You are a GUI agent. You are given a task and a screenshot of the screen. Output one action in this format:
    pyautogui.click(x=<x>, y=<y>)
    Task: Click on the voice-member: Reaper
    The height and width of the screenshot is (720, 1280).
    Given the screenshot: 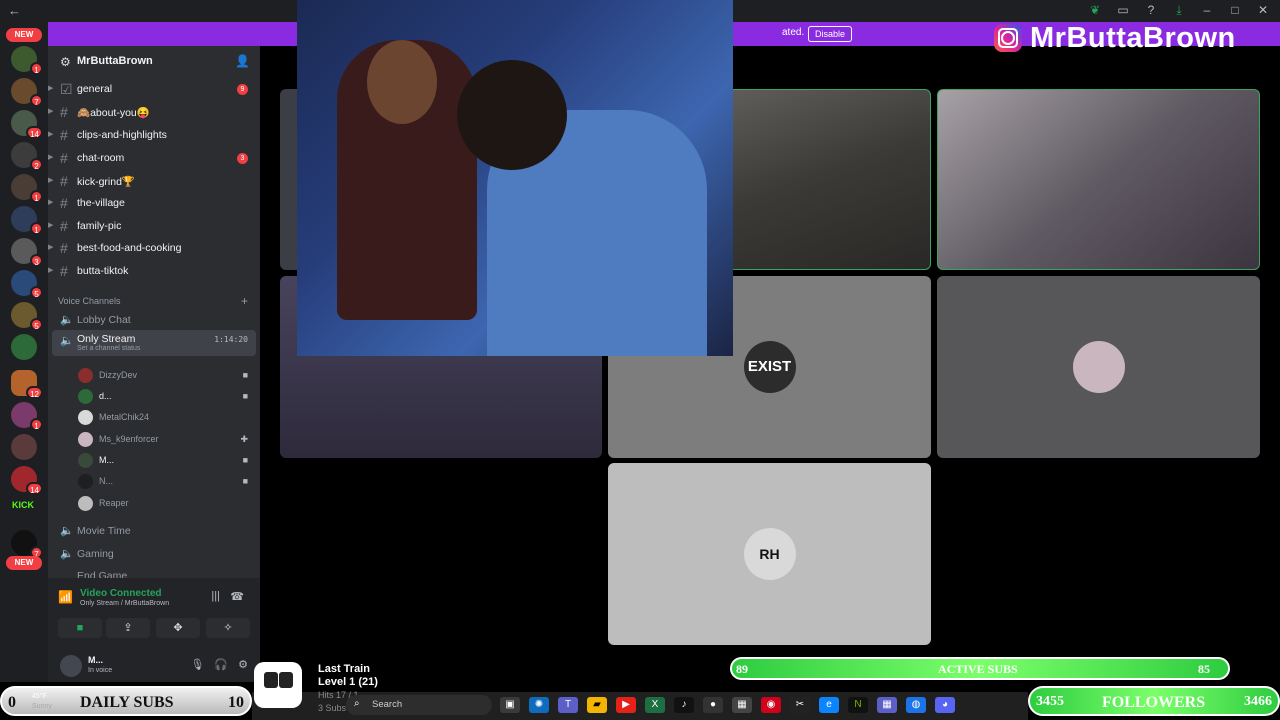 What is the action you would take?
    pyautogui.click(x=167, y=504)
    